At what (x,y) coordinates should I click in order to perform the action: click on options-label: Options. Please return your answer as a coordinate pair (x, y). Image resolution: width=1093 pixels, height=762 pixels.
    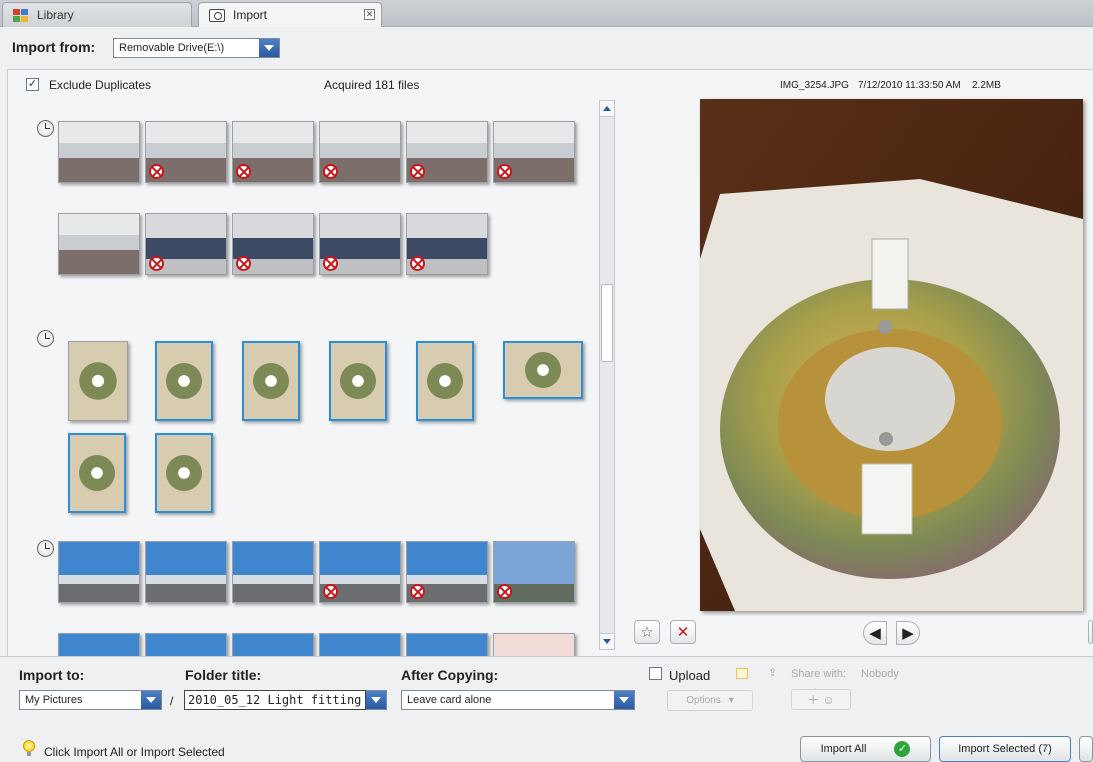
    Looking at the image, I should click on (703, 700).